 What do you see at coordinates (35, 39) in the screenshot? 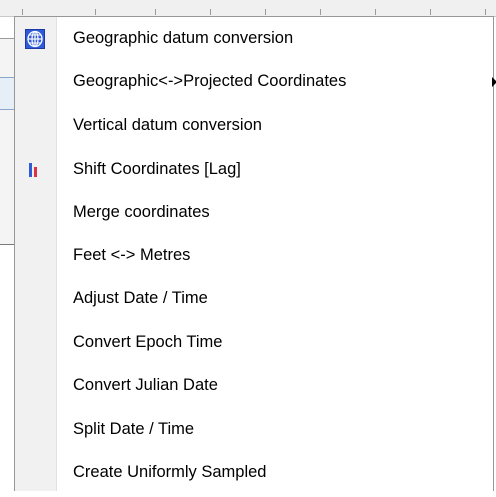
I see `globe-grid-icon` at bounding box center [35, 39].